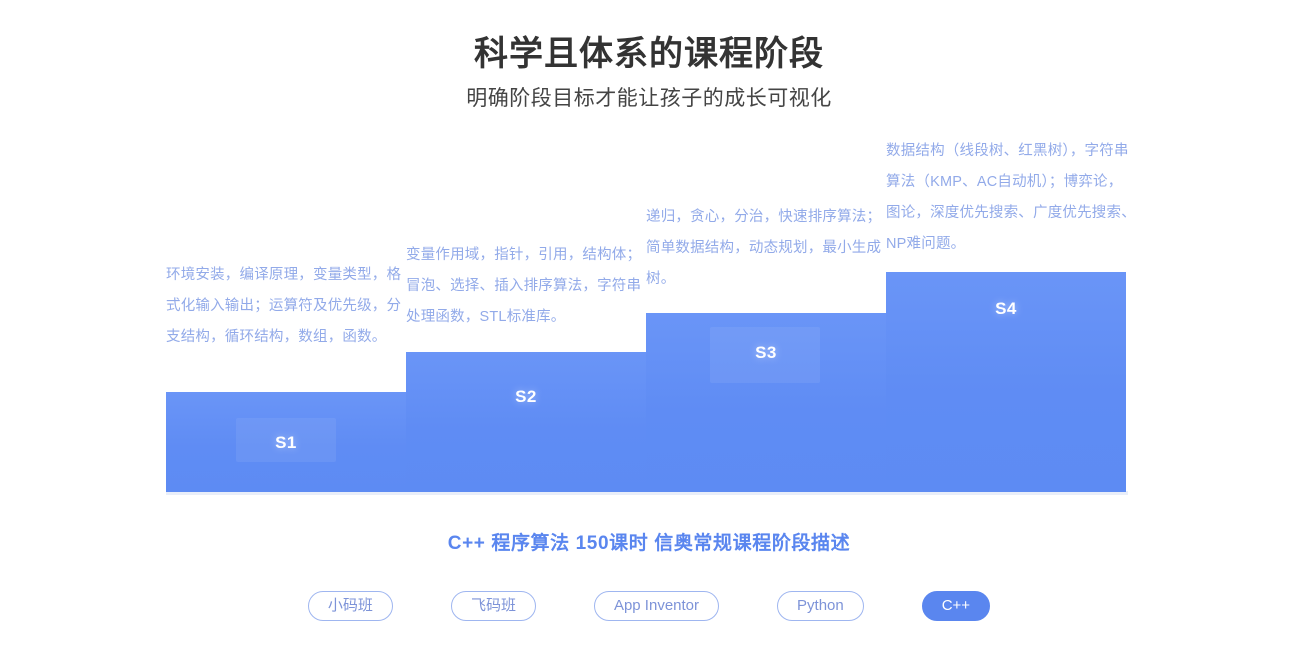 This screenshot has width=1298, height=663. Describe the element at coordinates (656, 606) in the screenshot. I see `tab-app-inventor: App Inventor` at that location.